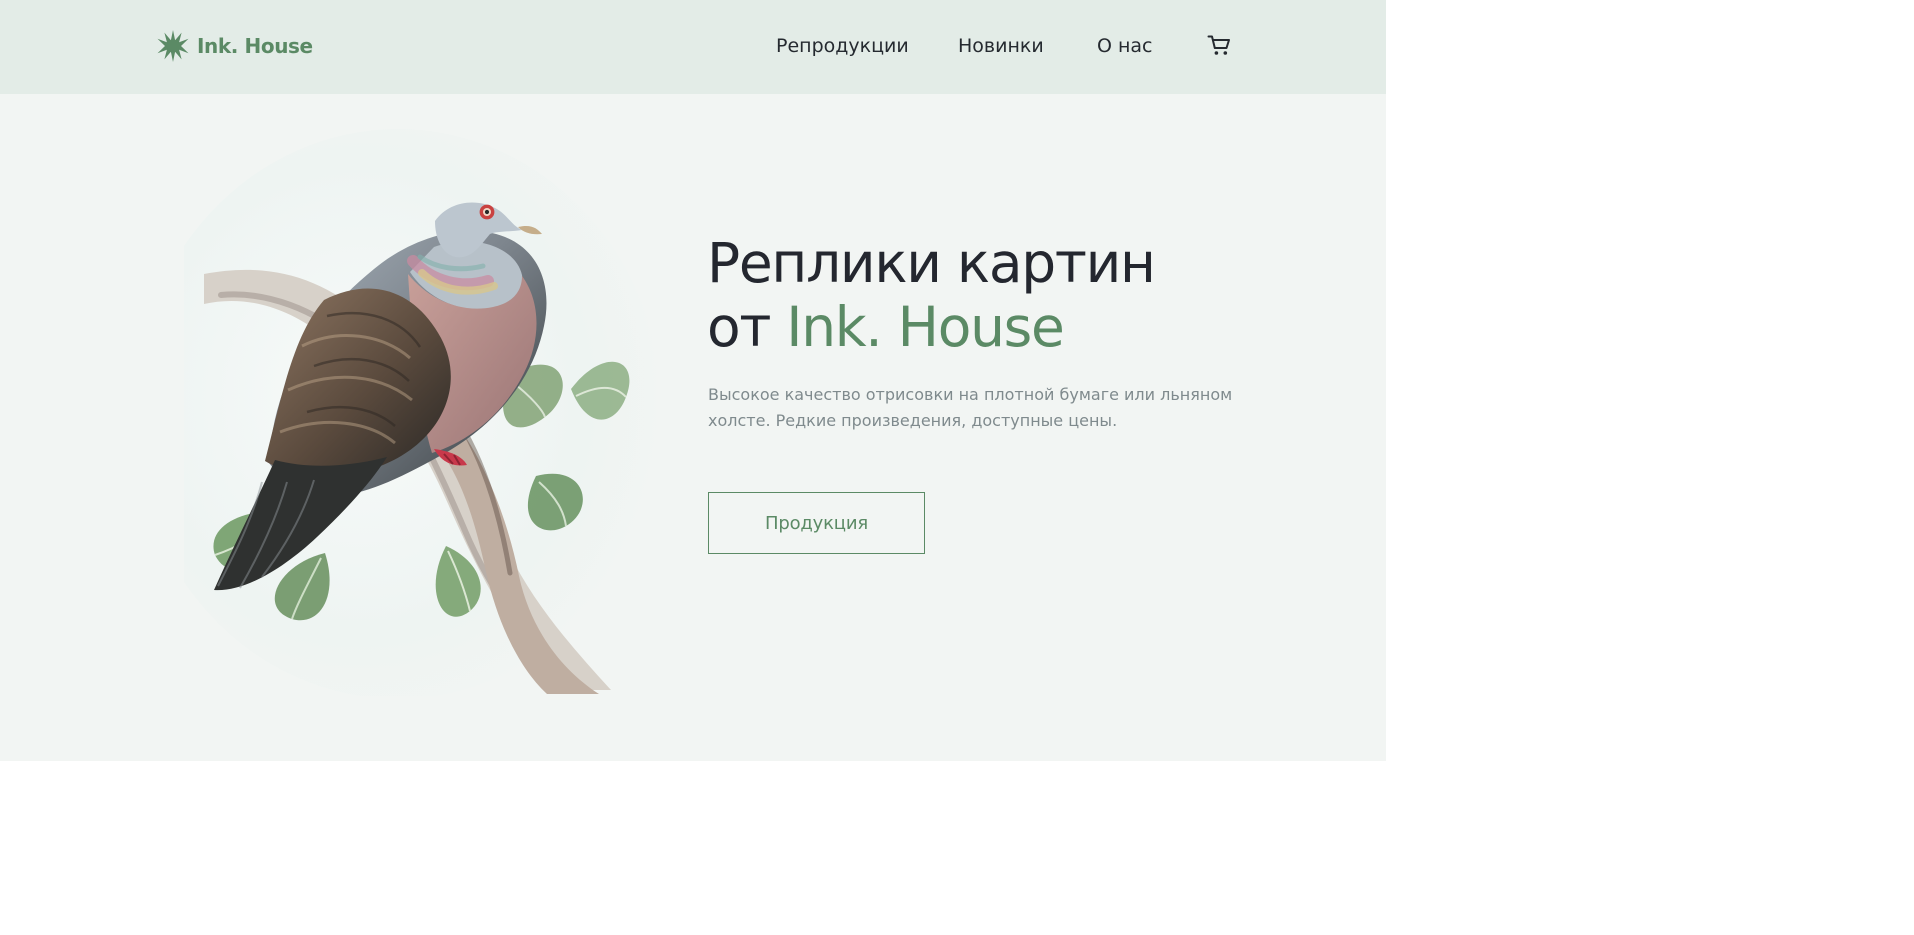  I want to click on shopping-cart-icon, so click(1218, 45).